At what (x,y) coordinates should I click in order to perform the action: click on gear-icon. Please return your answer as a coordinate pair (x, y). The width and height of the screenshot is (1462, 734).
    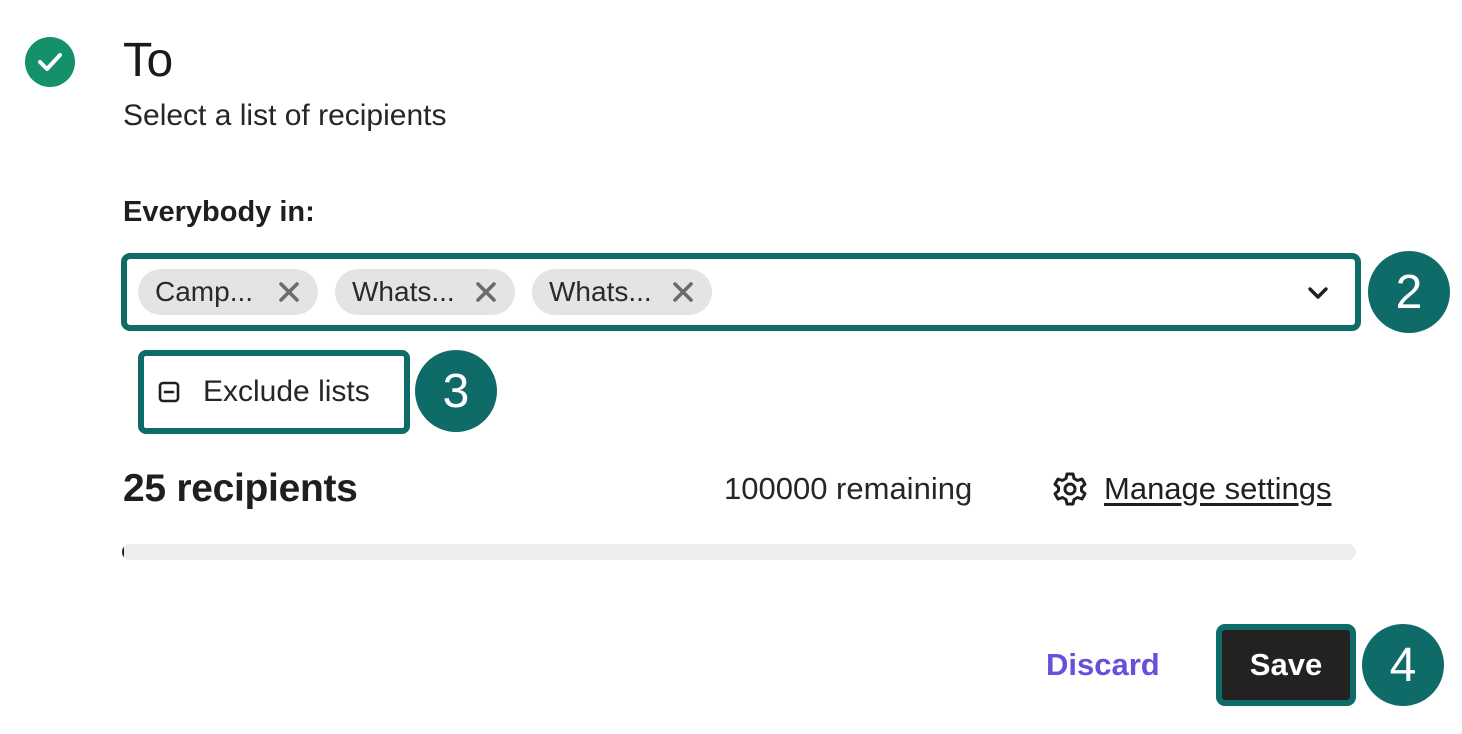
    Looking at the image, I should click on (1070, 489).